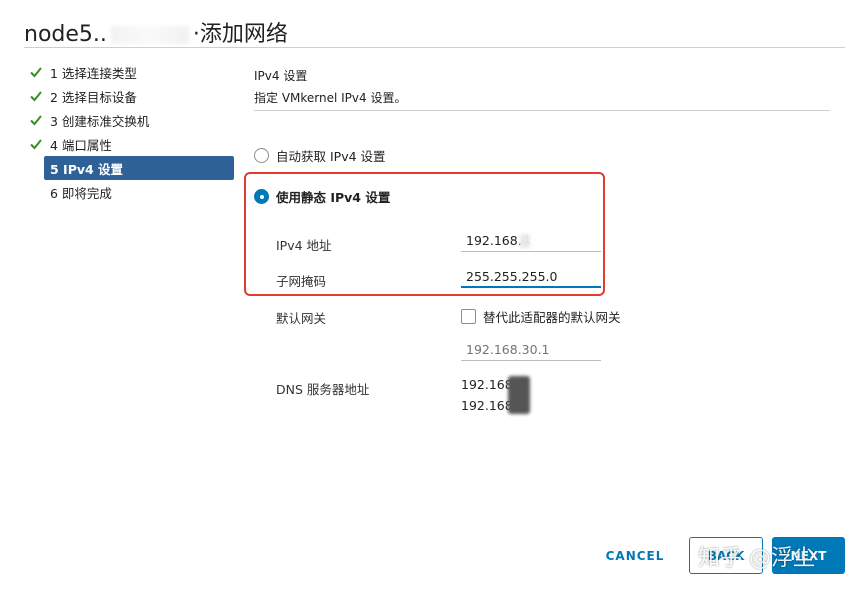  Describe the element at coordinates (139, 168) in the screenshot. I see `step-ipv4-settings: 5 IPv4 设置` at that location.